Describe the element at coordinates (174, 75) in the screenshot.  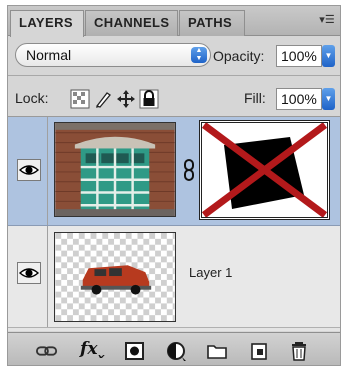
I see `divider` at that location.